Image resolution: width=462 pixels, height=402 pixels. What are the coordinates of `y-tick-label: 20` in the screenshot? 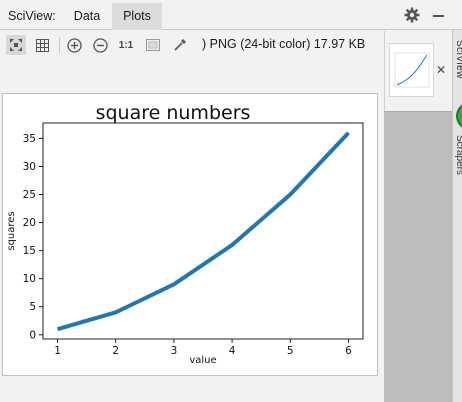 It's located at (29, 223).